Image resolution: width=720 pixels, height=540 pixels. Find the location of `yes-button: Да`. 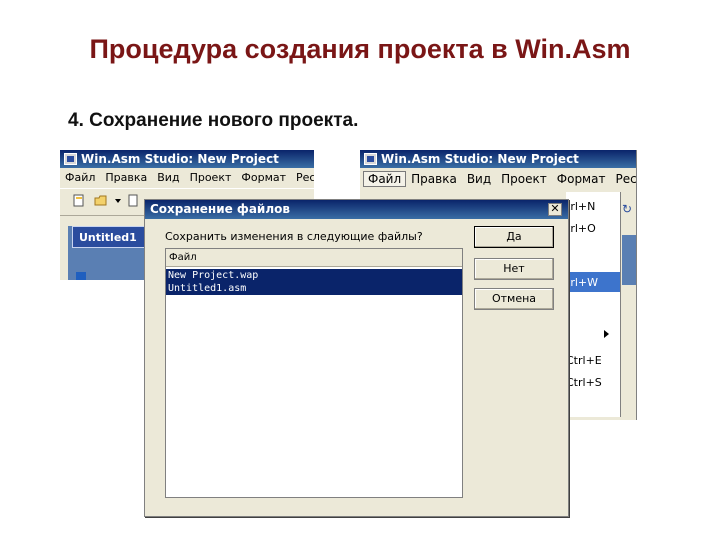

yes-button: Да is located at coordinates (514, 237).